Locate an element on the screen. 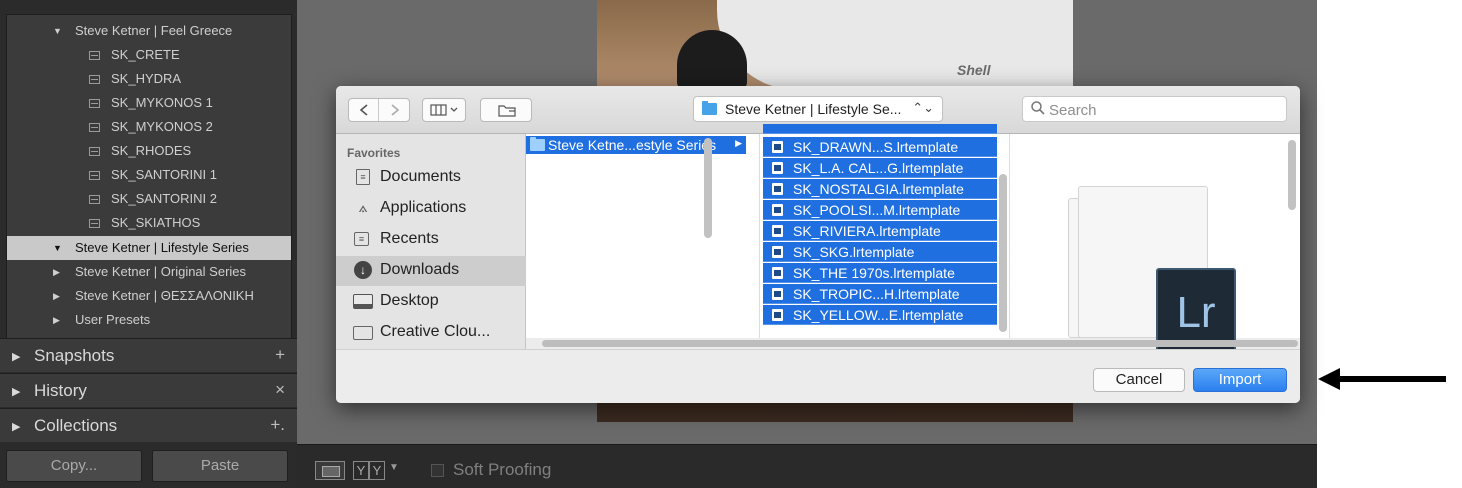 This screenshot has height=488, width=1462. applications-icon: ⟑ is located at coordinates (363, 207).